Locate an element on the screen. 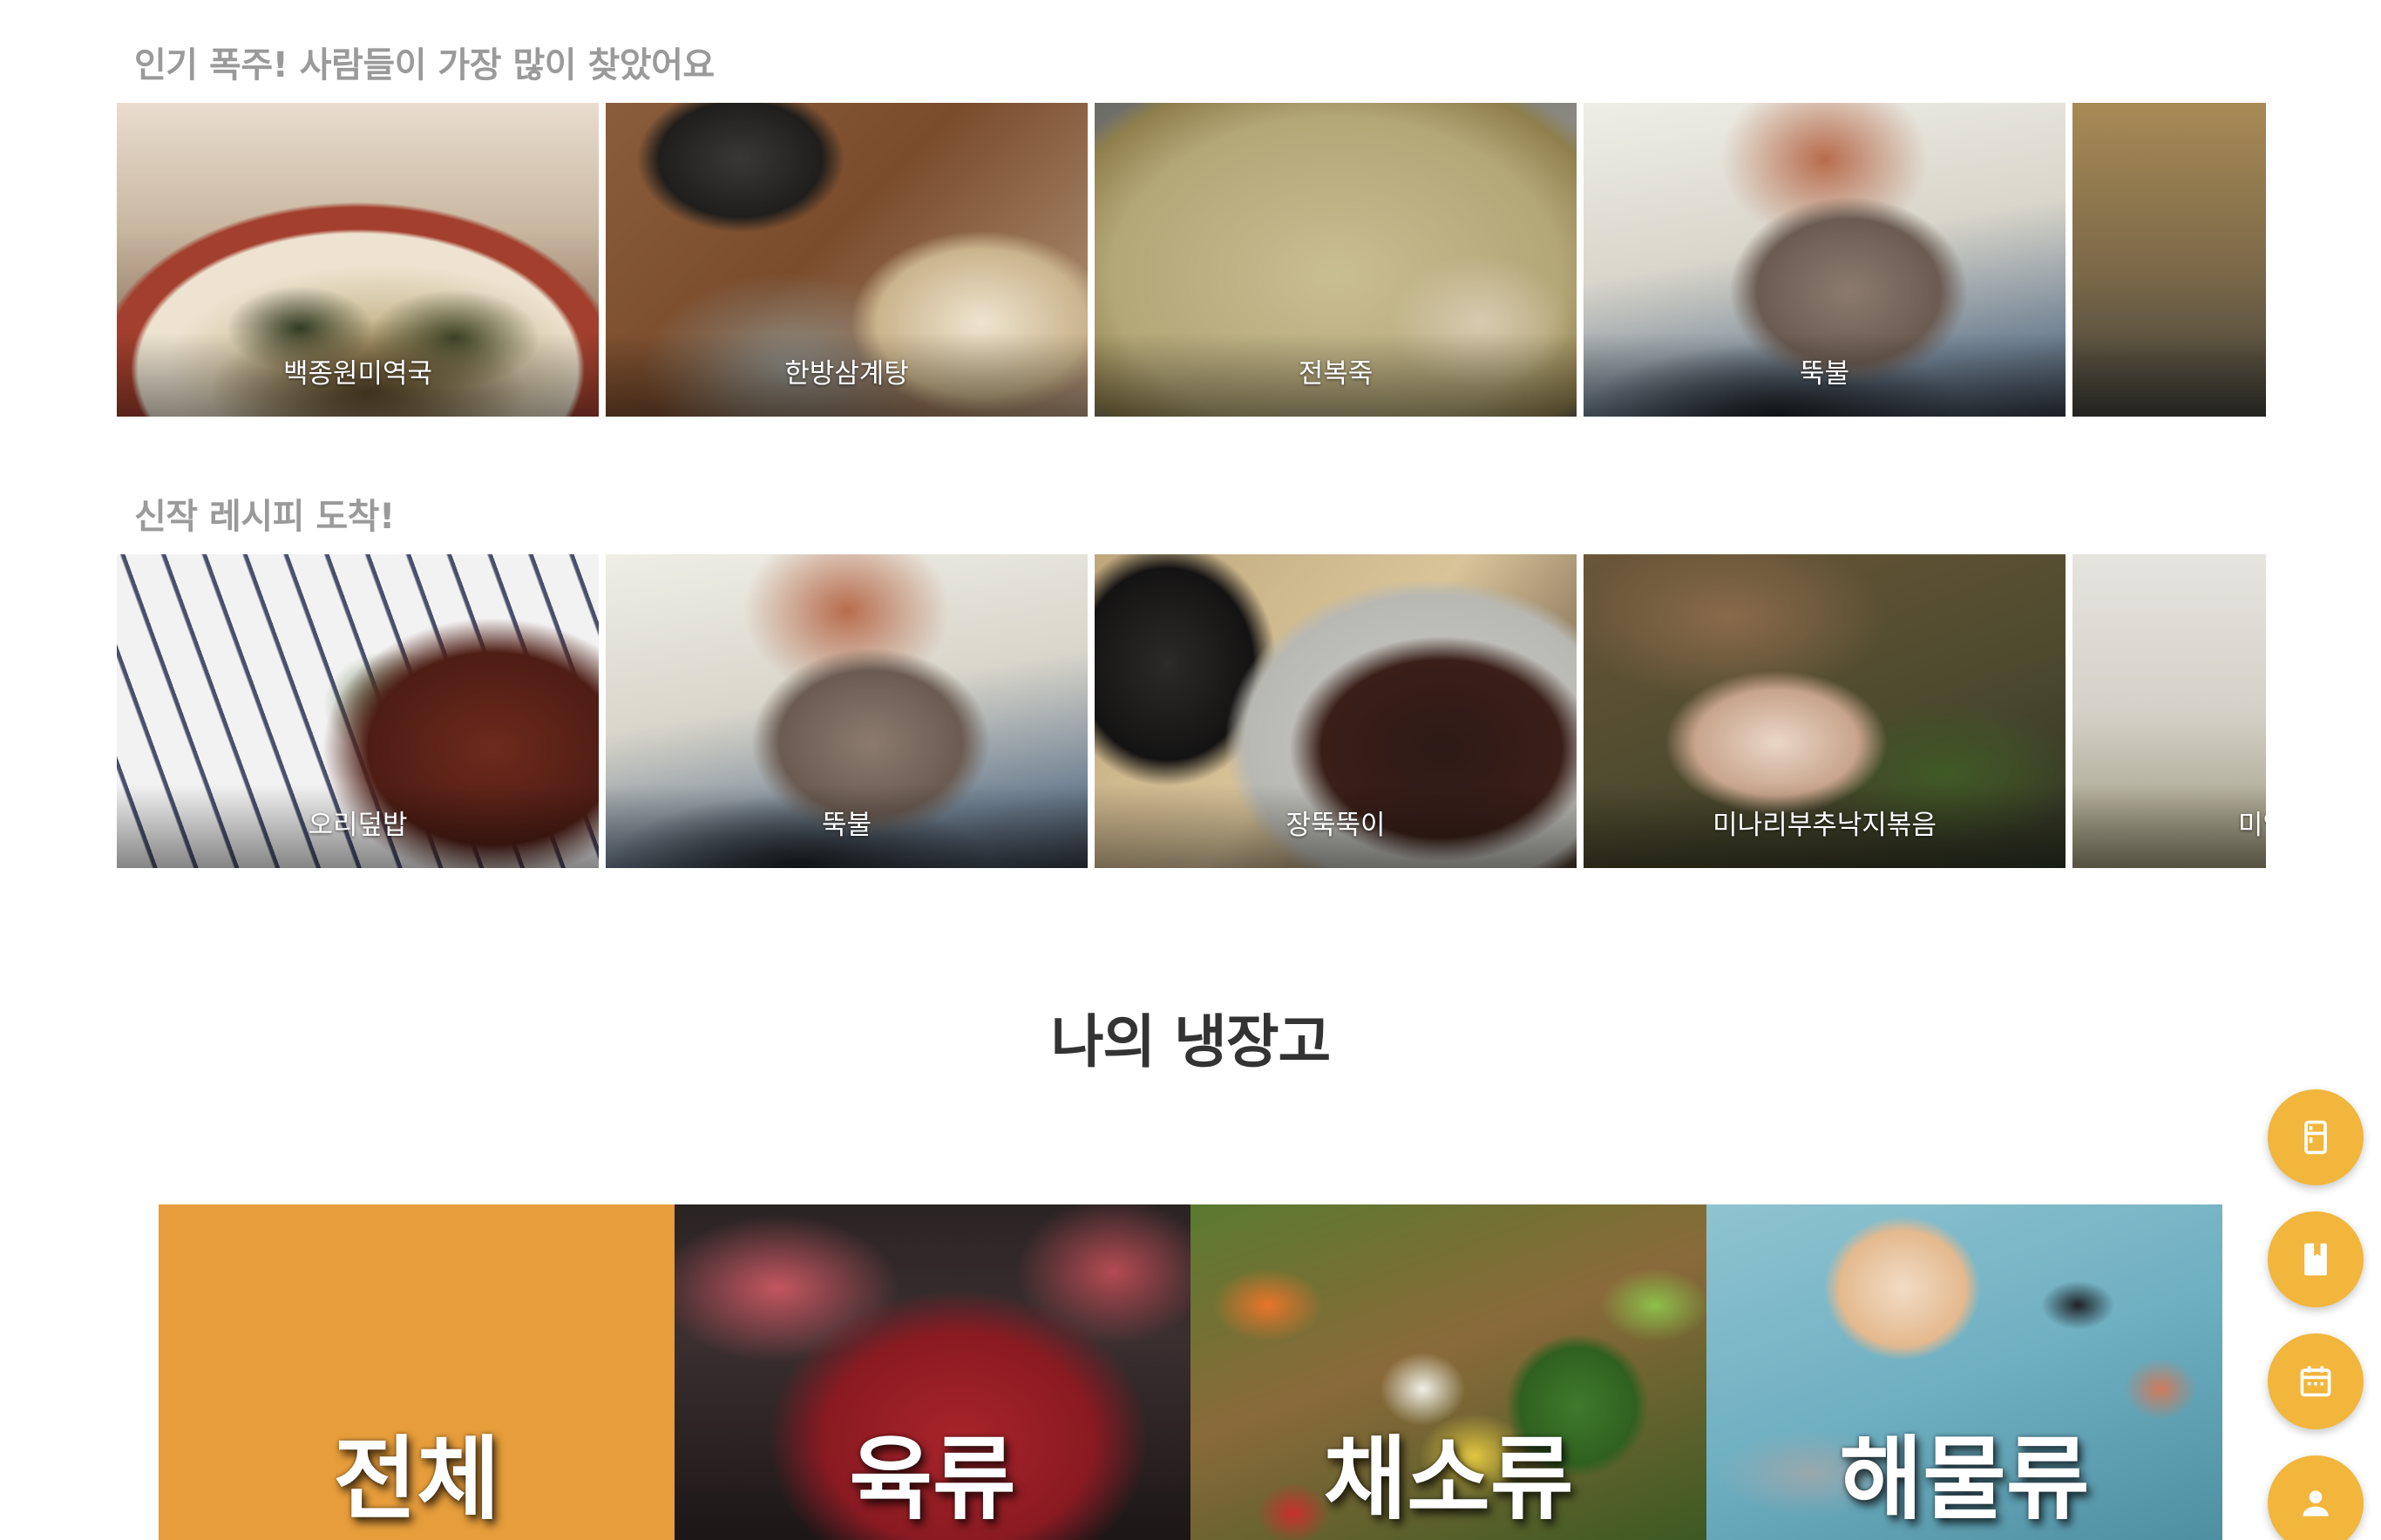 The image size is (2381, 1540). calendar-fab-button is located at coordinates (2316, 1381).